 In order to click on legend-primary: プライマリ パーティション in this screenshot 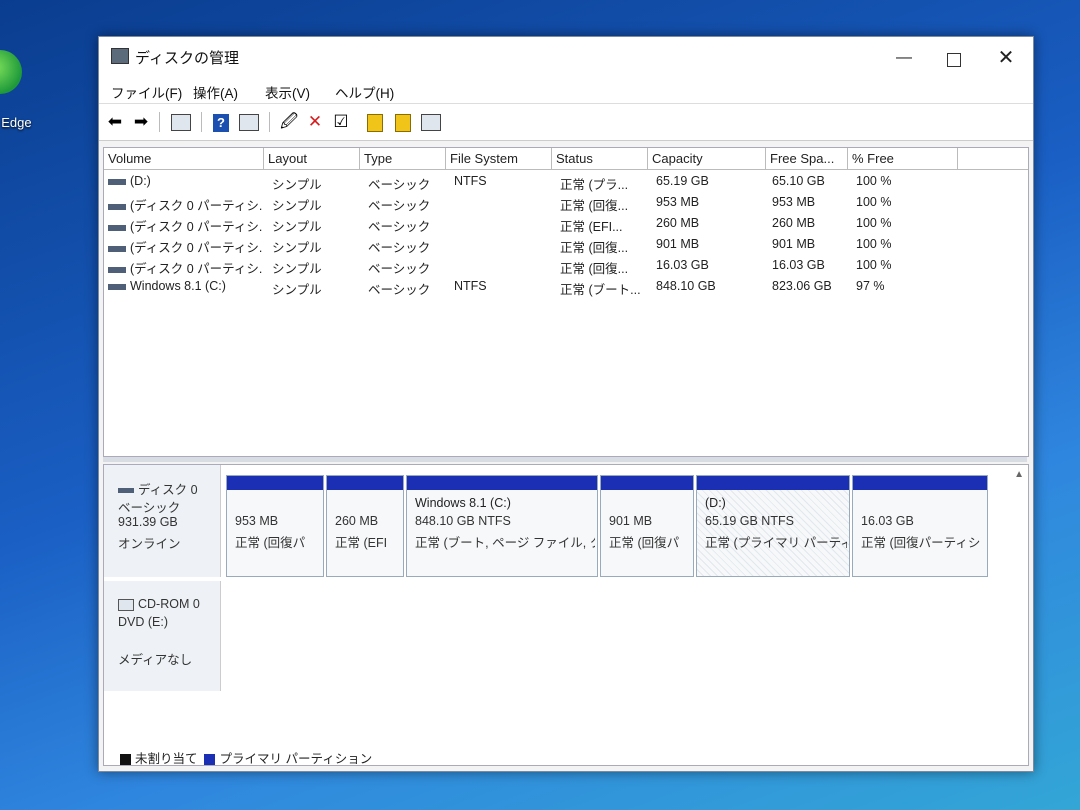, I will do `click(296, 759)`.